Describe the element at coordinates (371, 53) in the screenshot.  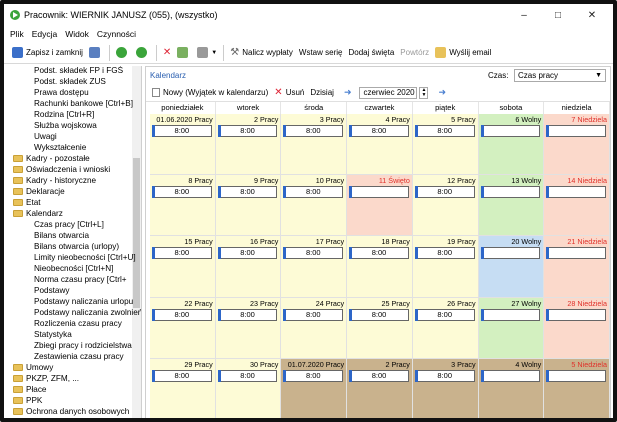
I see `add-holidays-button: Dodaj święta` at that location.